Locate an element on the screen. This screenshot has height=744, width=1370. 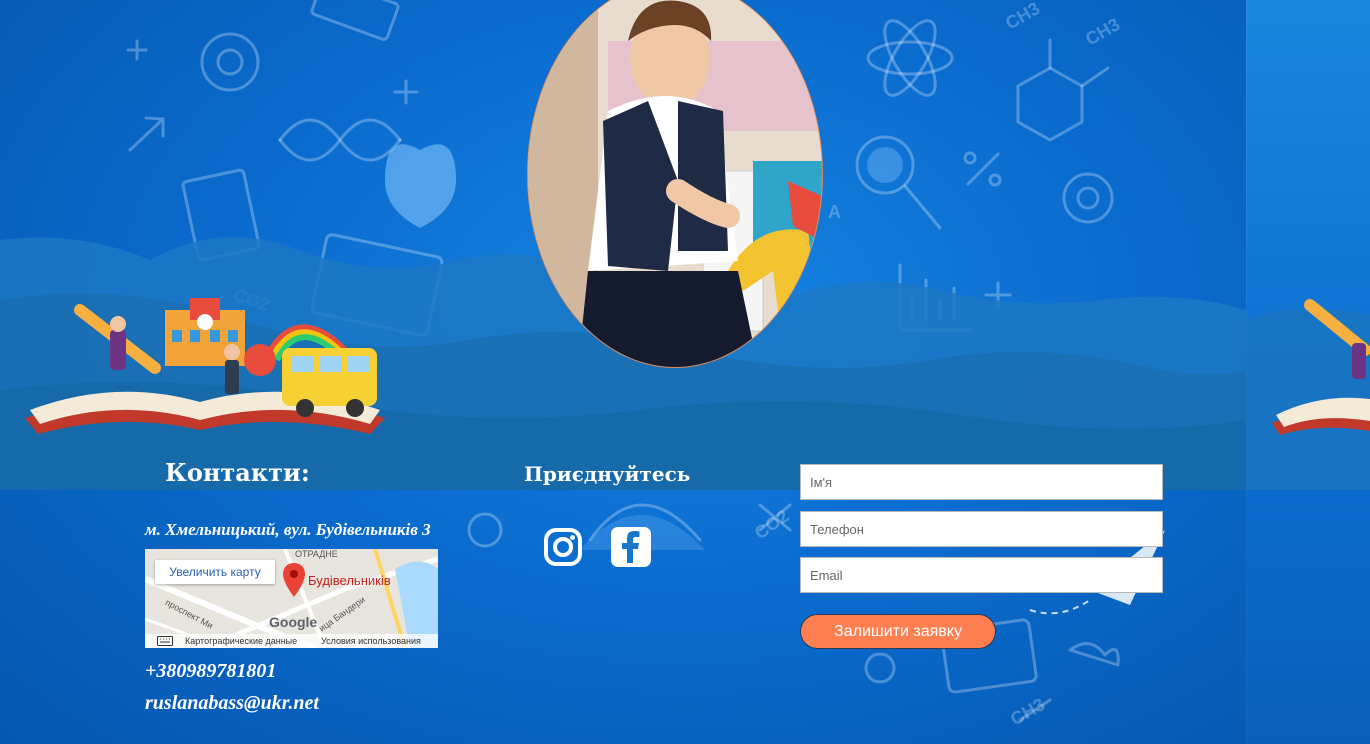
submit-request-button: Залишити заявку is located at coordinates (898, 631).